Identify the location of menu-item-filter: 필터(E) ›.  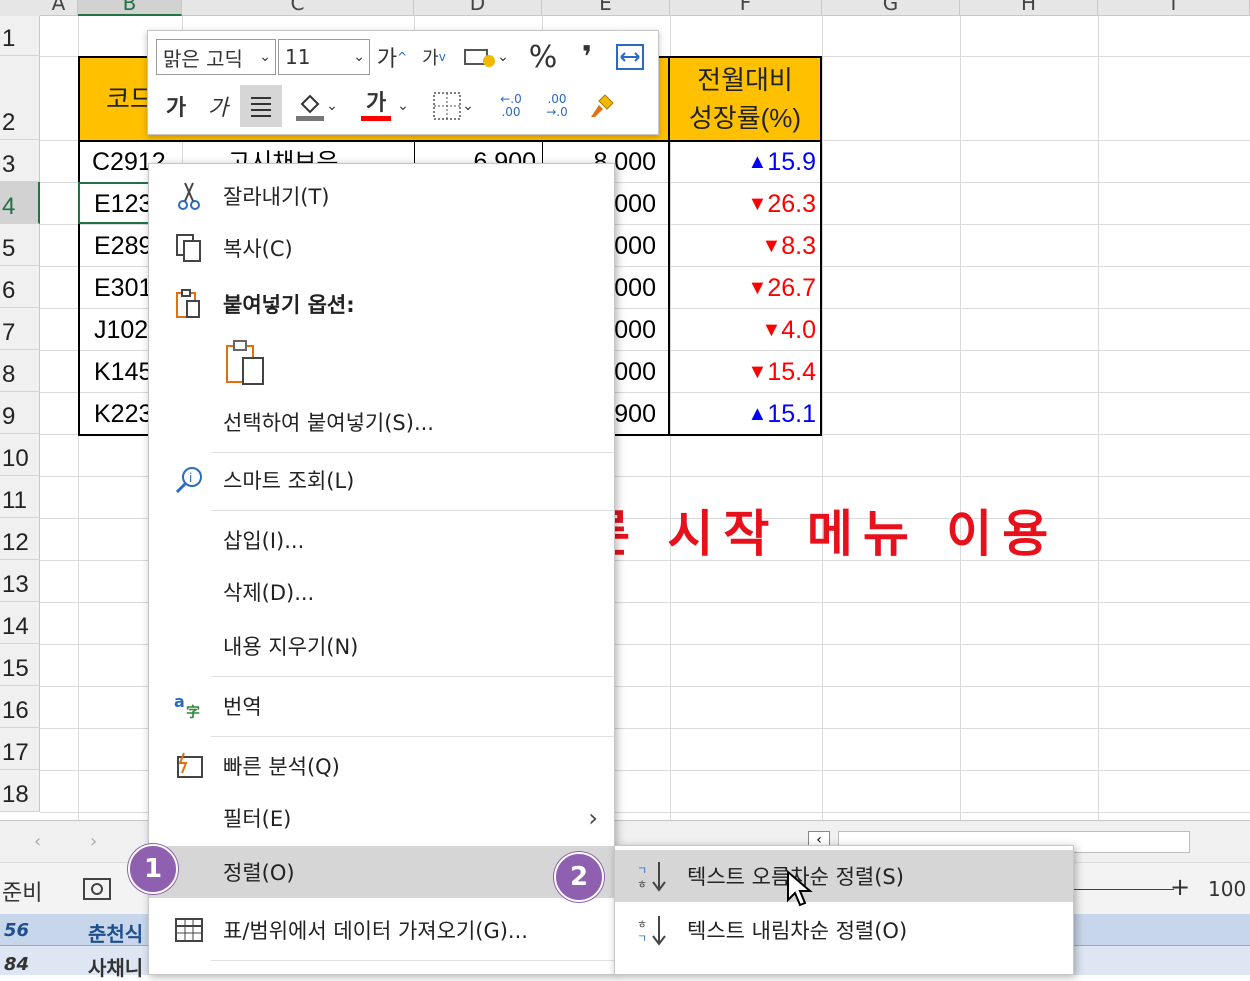
(381, 818).